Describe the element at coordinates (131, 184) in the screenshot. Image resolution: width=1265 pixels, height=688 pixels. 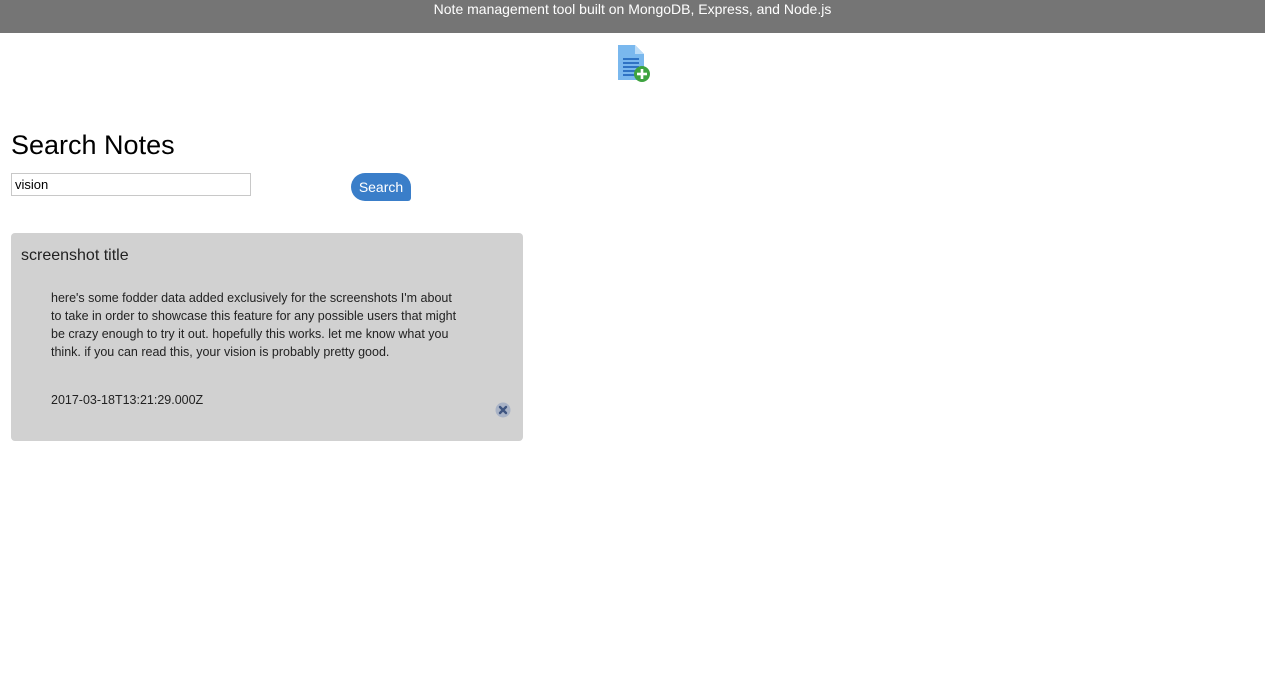
I see `search-input` at that location.